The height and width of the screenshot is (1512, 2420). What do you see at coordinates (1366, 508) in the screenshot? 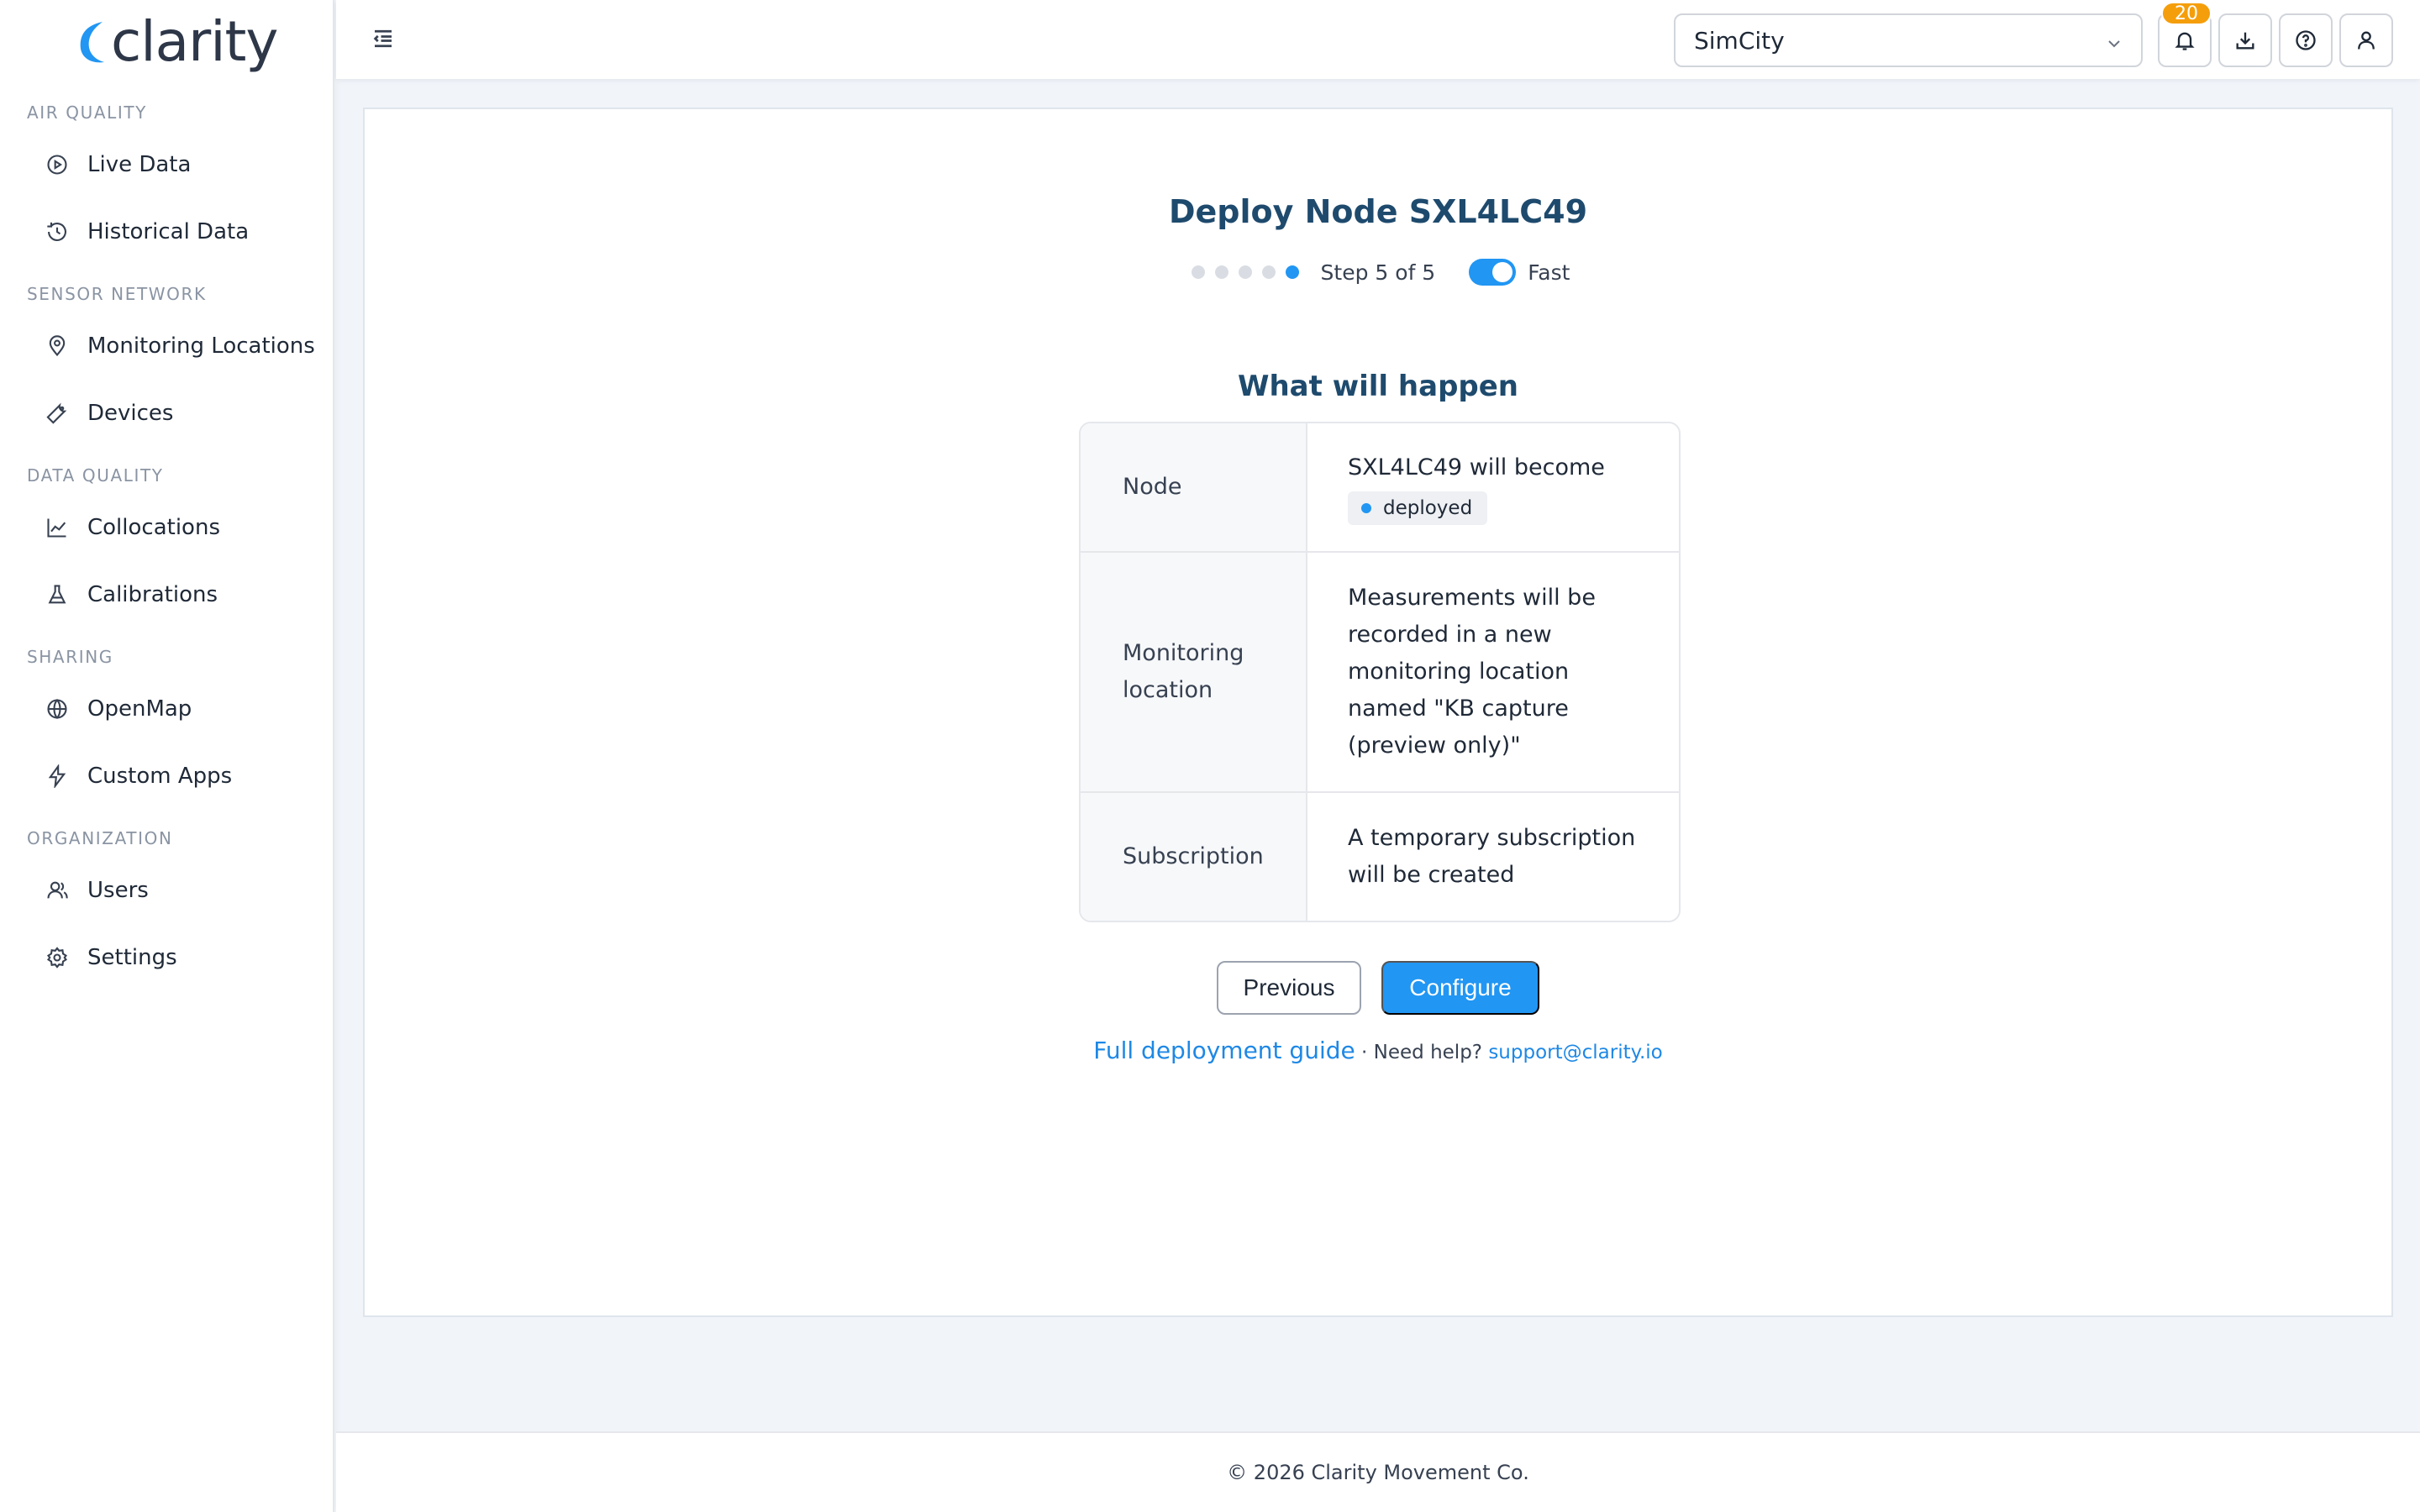
I see `status-dot-icon` at bounding box center [1366, 508].